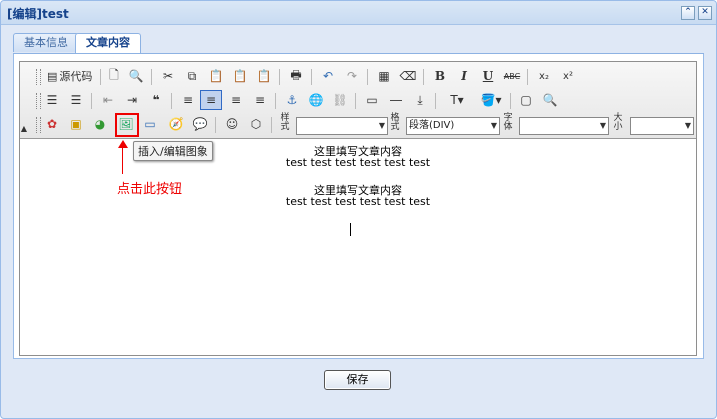 Image resolution: width=717 pixels, height=419 pixels. Describe the element at coordinates (260, 100) in the screenshot. I see `align-justify-icon: ≡` at that location.